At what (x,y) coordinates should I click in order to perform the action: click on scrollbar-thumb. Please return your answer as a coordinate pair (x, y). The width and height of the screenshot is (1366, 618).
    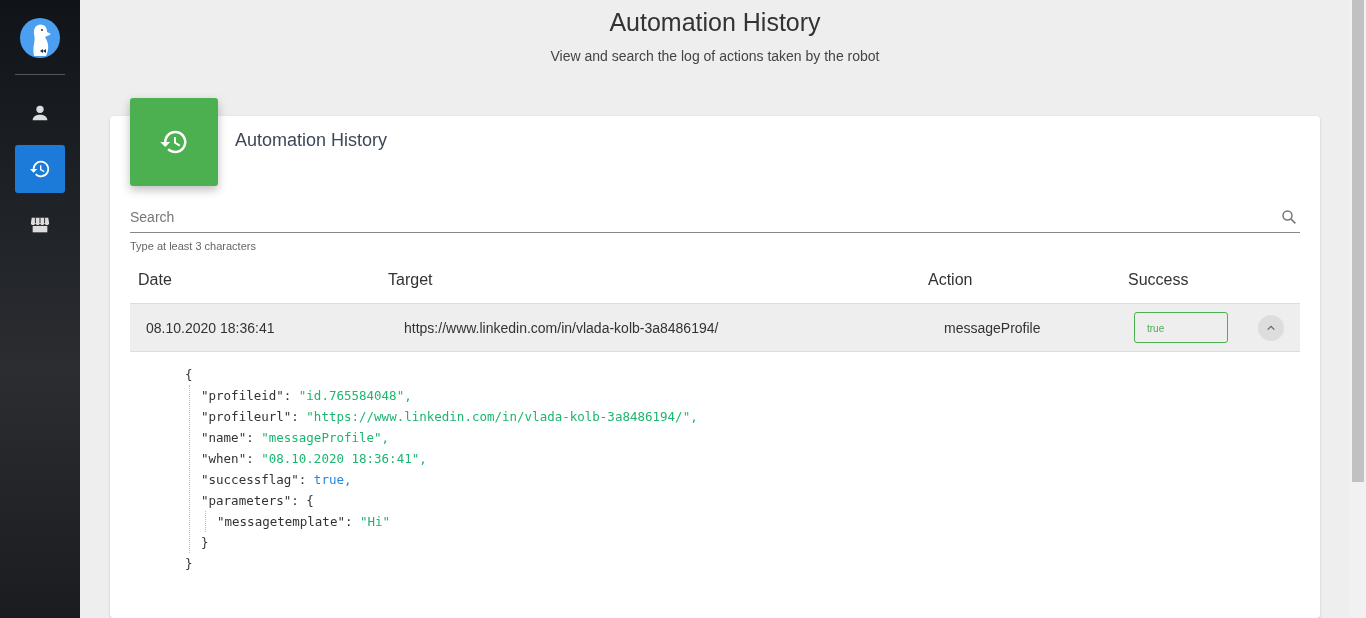
    Looking at the image, I should click on (1358, 241).